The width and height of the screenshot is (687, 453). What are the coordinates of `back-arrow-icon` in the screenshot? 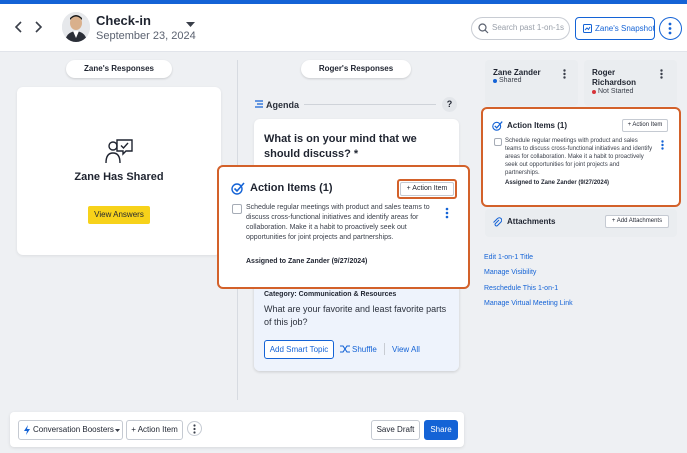 It's located at (19, 27).